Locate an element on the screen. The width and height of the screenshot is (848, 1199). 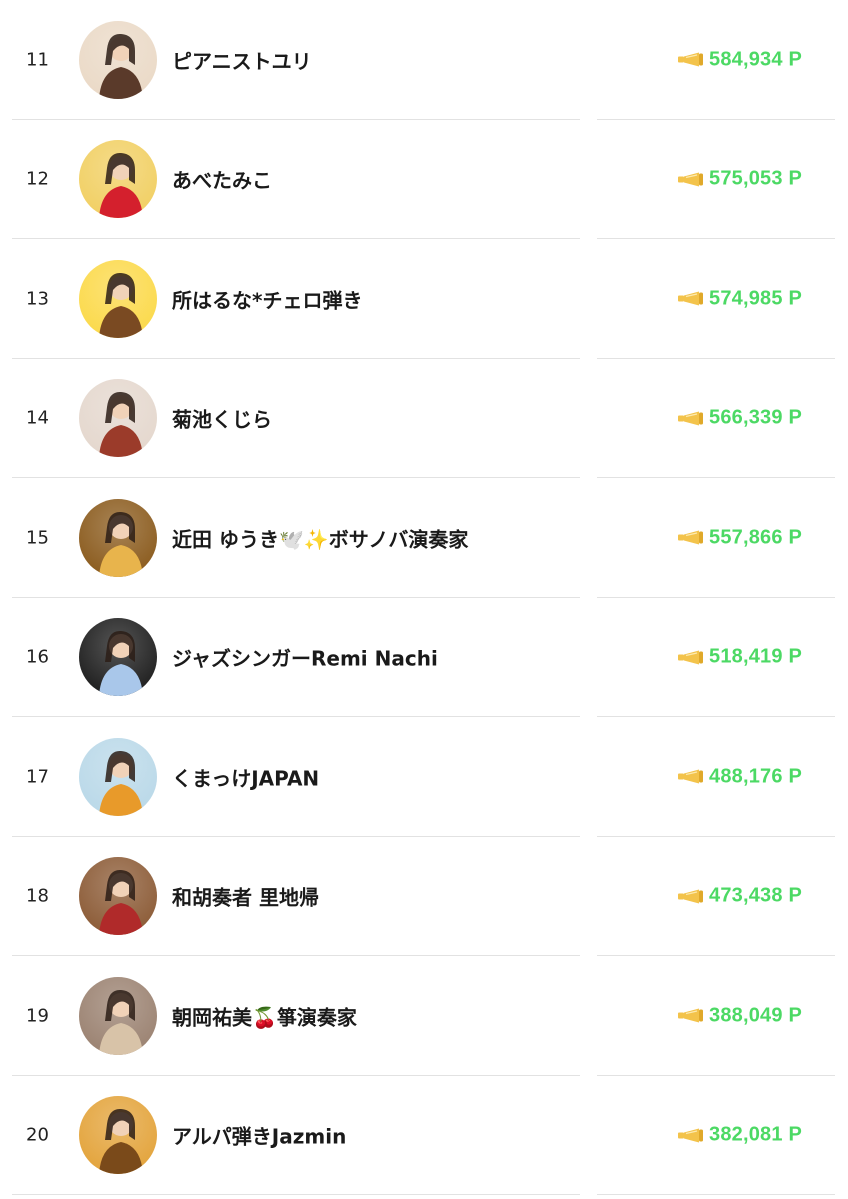
points-display: 518,419 P is located at coordinates (739, 657).